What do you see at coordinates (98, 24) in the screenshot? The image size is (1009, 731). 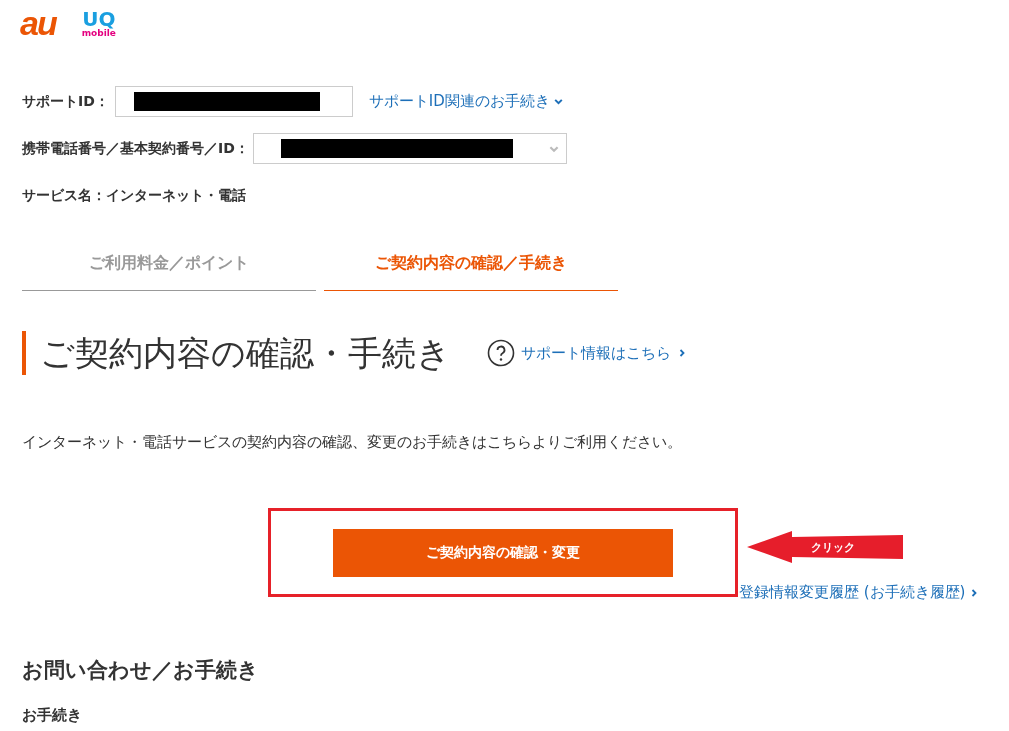 I see `uq-mobile-logo: UQ mobile` at bounding box center [98, 24].